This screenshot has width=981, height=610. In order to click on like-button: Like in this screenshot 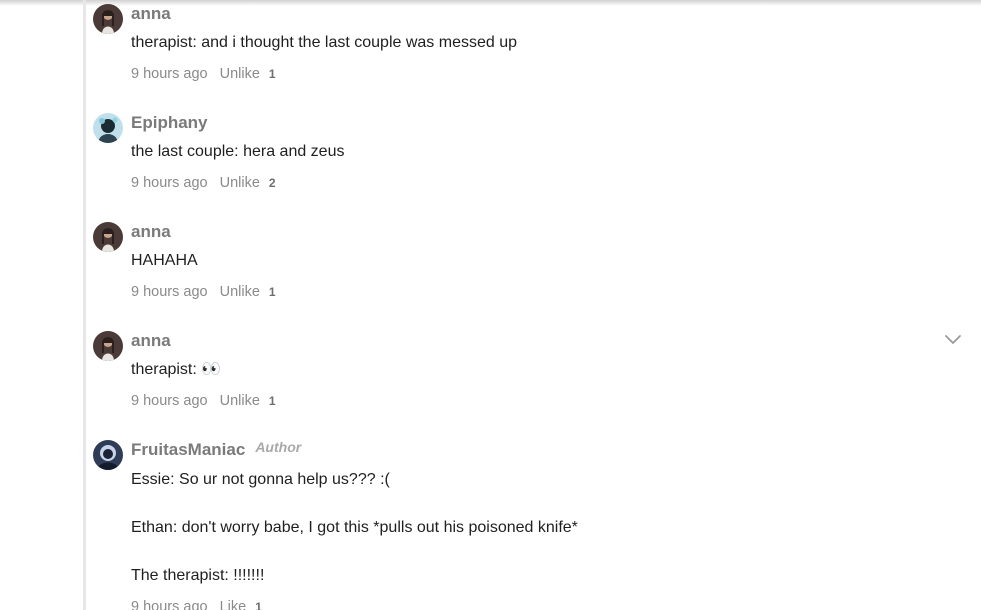, I will do `click(233, 604)`.